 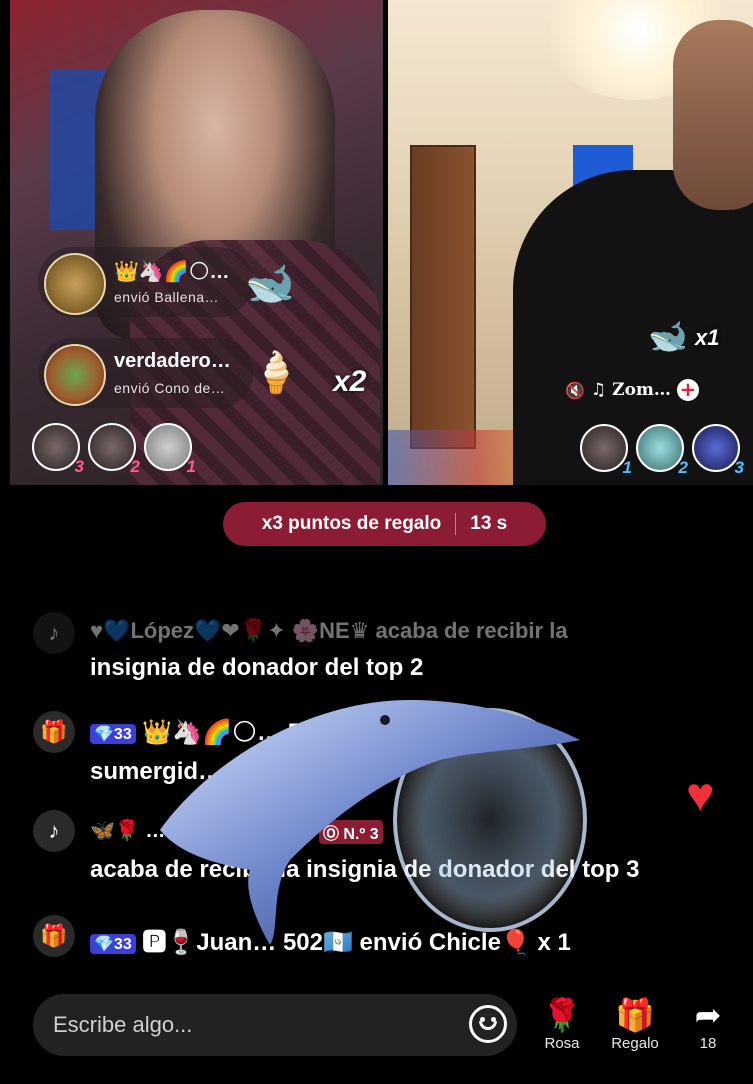 What do you see at coordinates (456, 524) in the screenshot?
I see `divider` at bounding box center [456, 524].